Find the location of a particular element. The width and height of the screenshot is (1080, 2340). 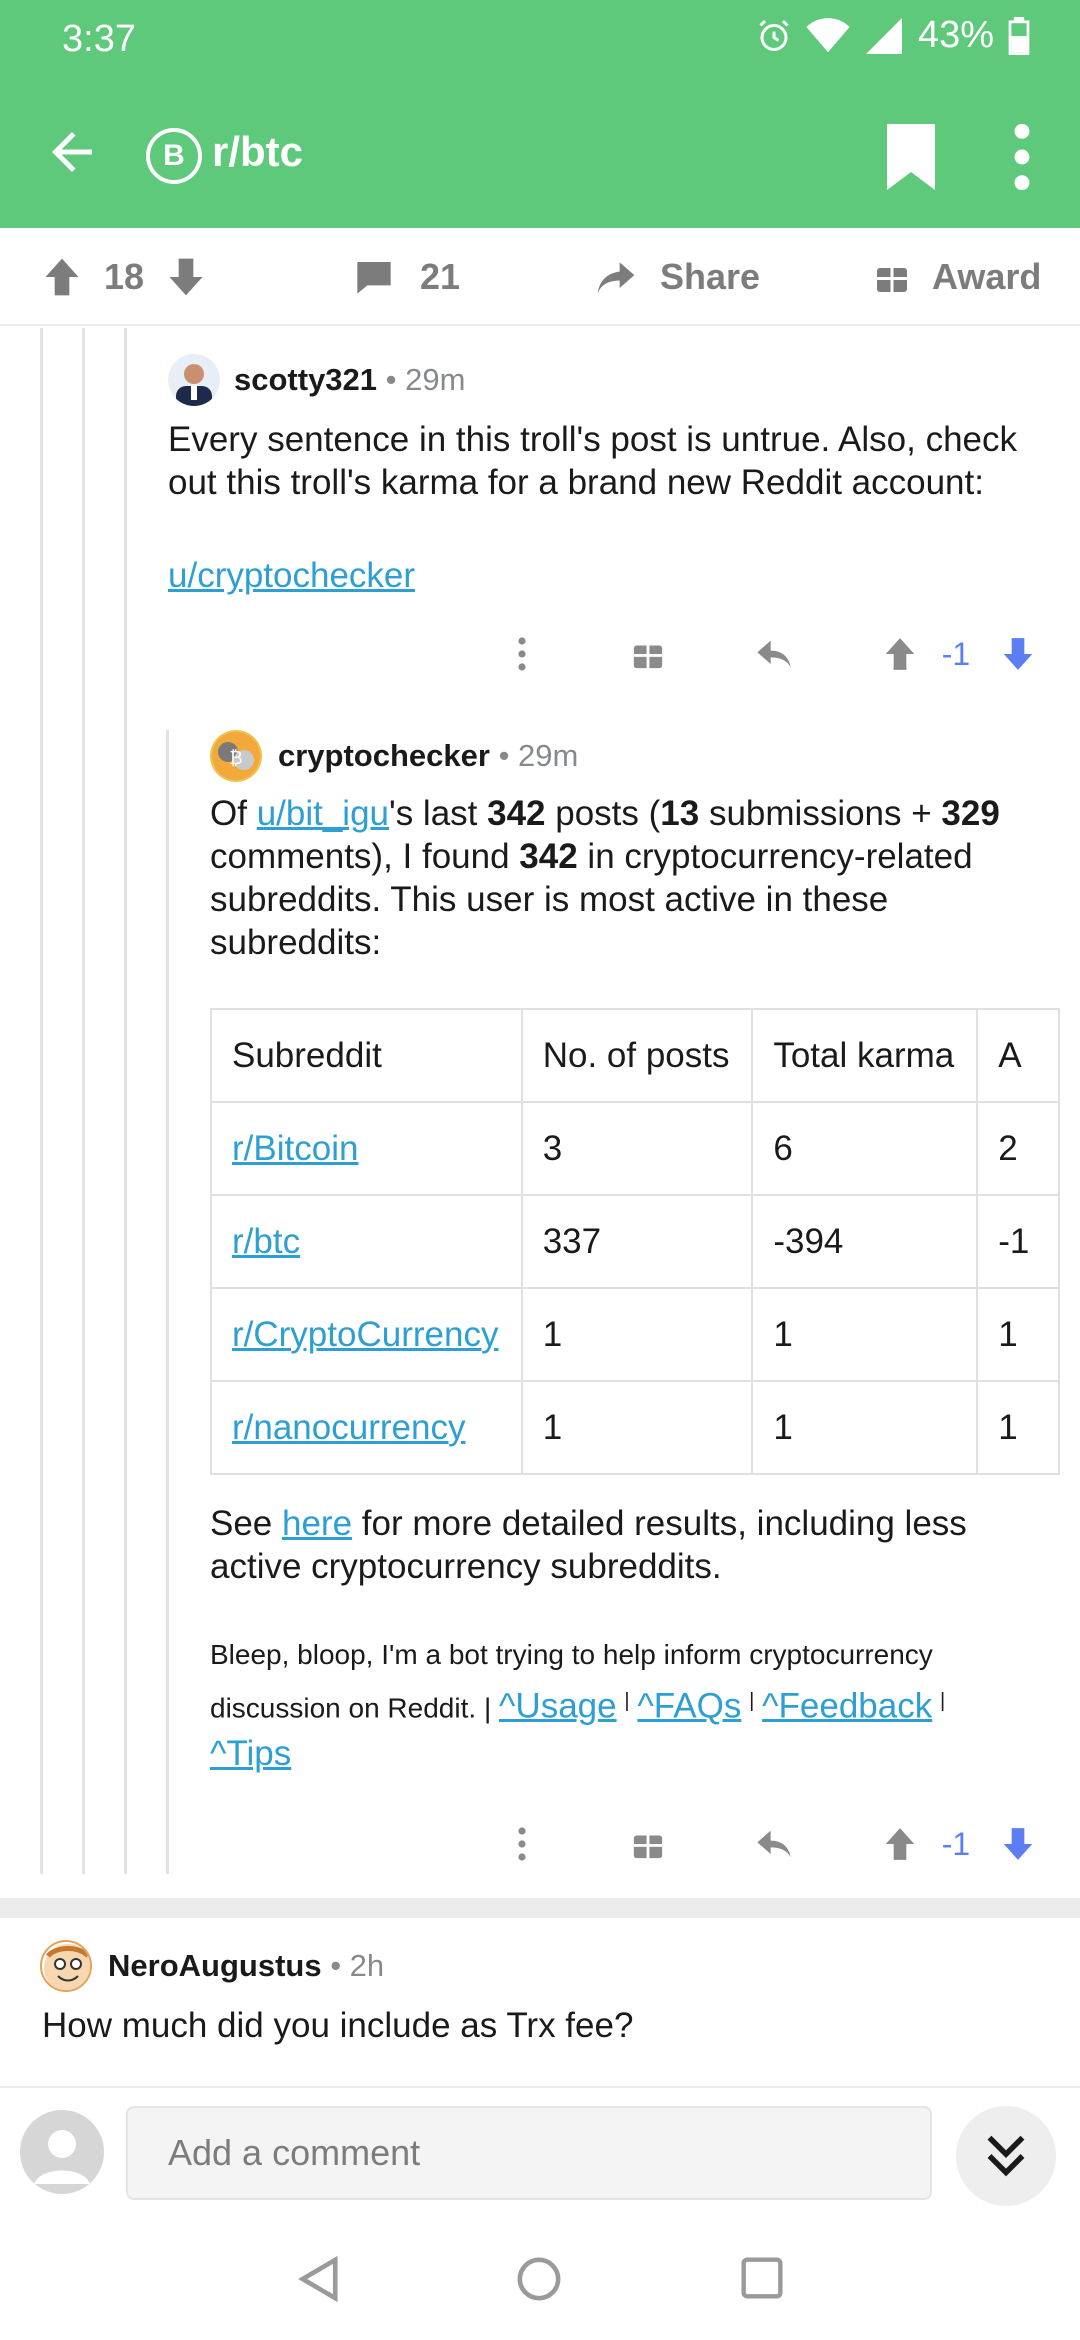

table-cell: 3 is located at coordinates (637, 1148).